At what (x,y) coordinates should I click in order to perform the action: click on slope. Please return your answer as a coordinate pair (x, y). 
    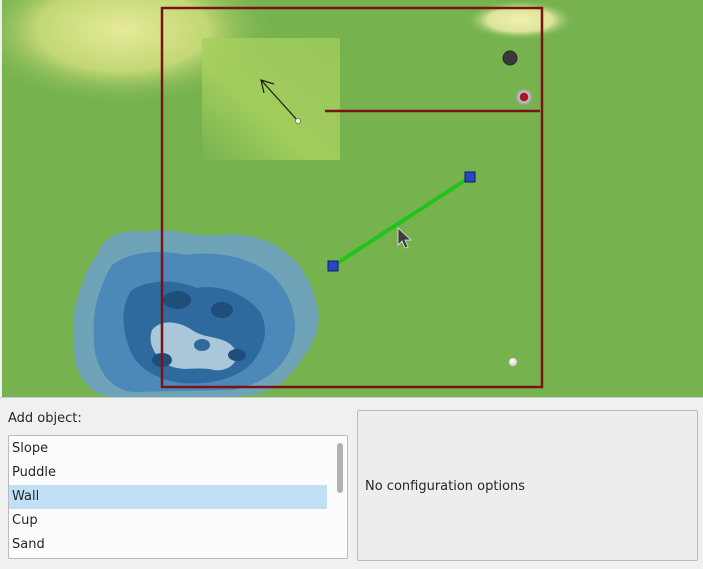
    Looking at the image, I should click on (271, 99).